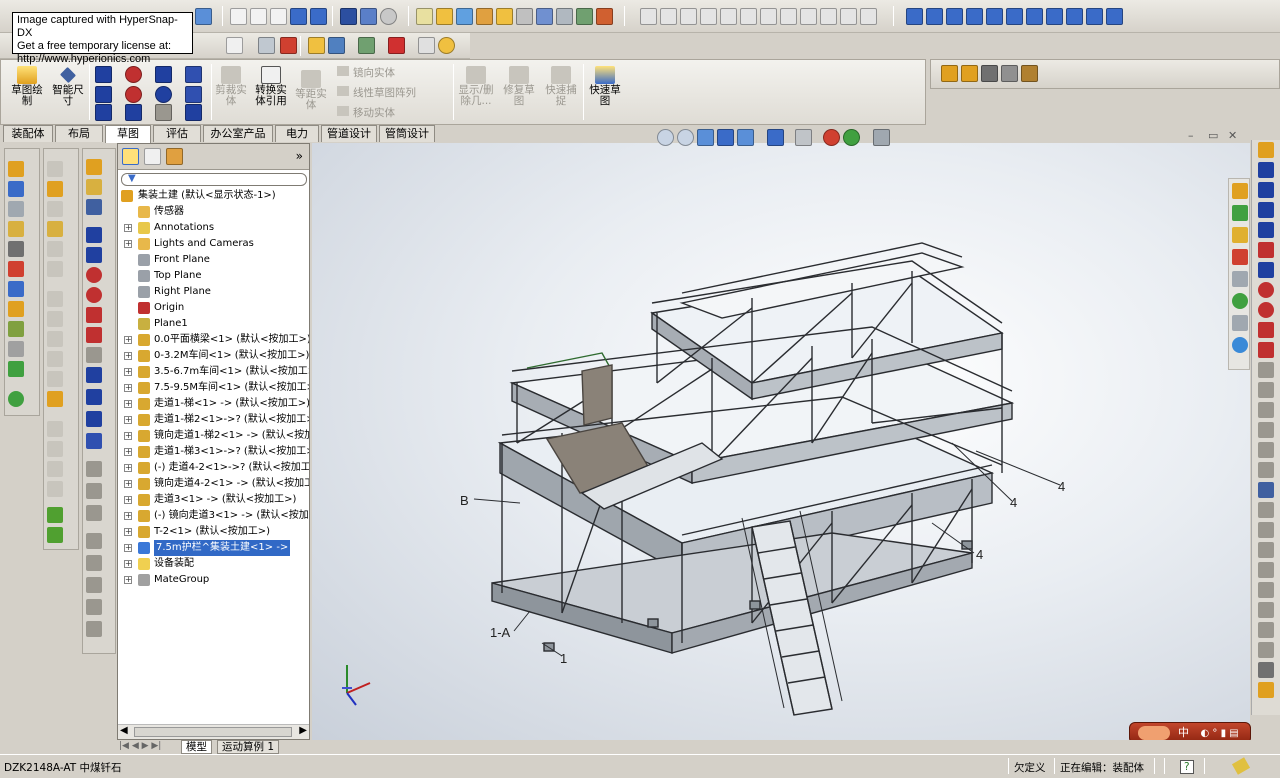 This screenshot has height=778, width=1280. I want to click on appearance-icon, so click(368, 16).